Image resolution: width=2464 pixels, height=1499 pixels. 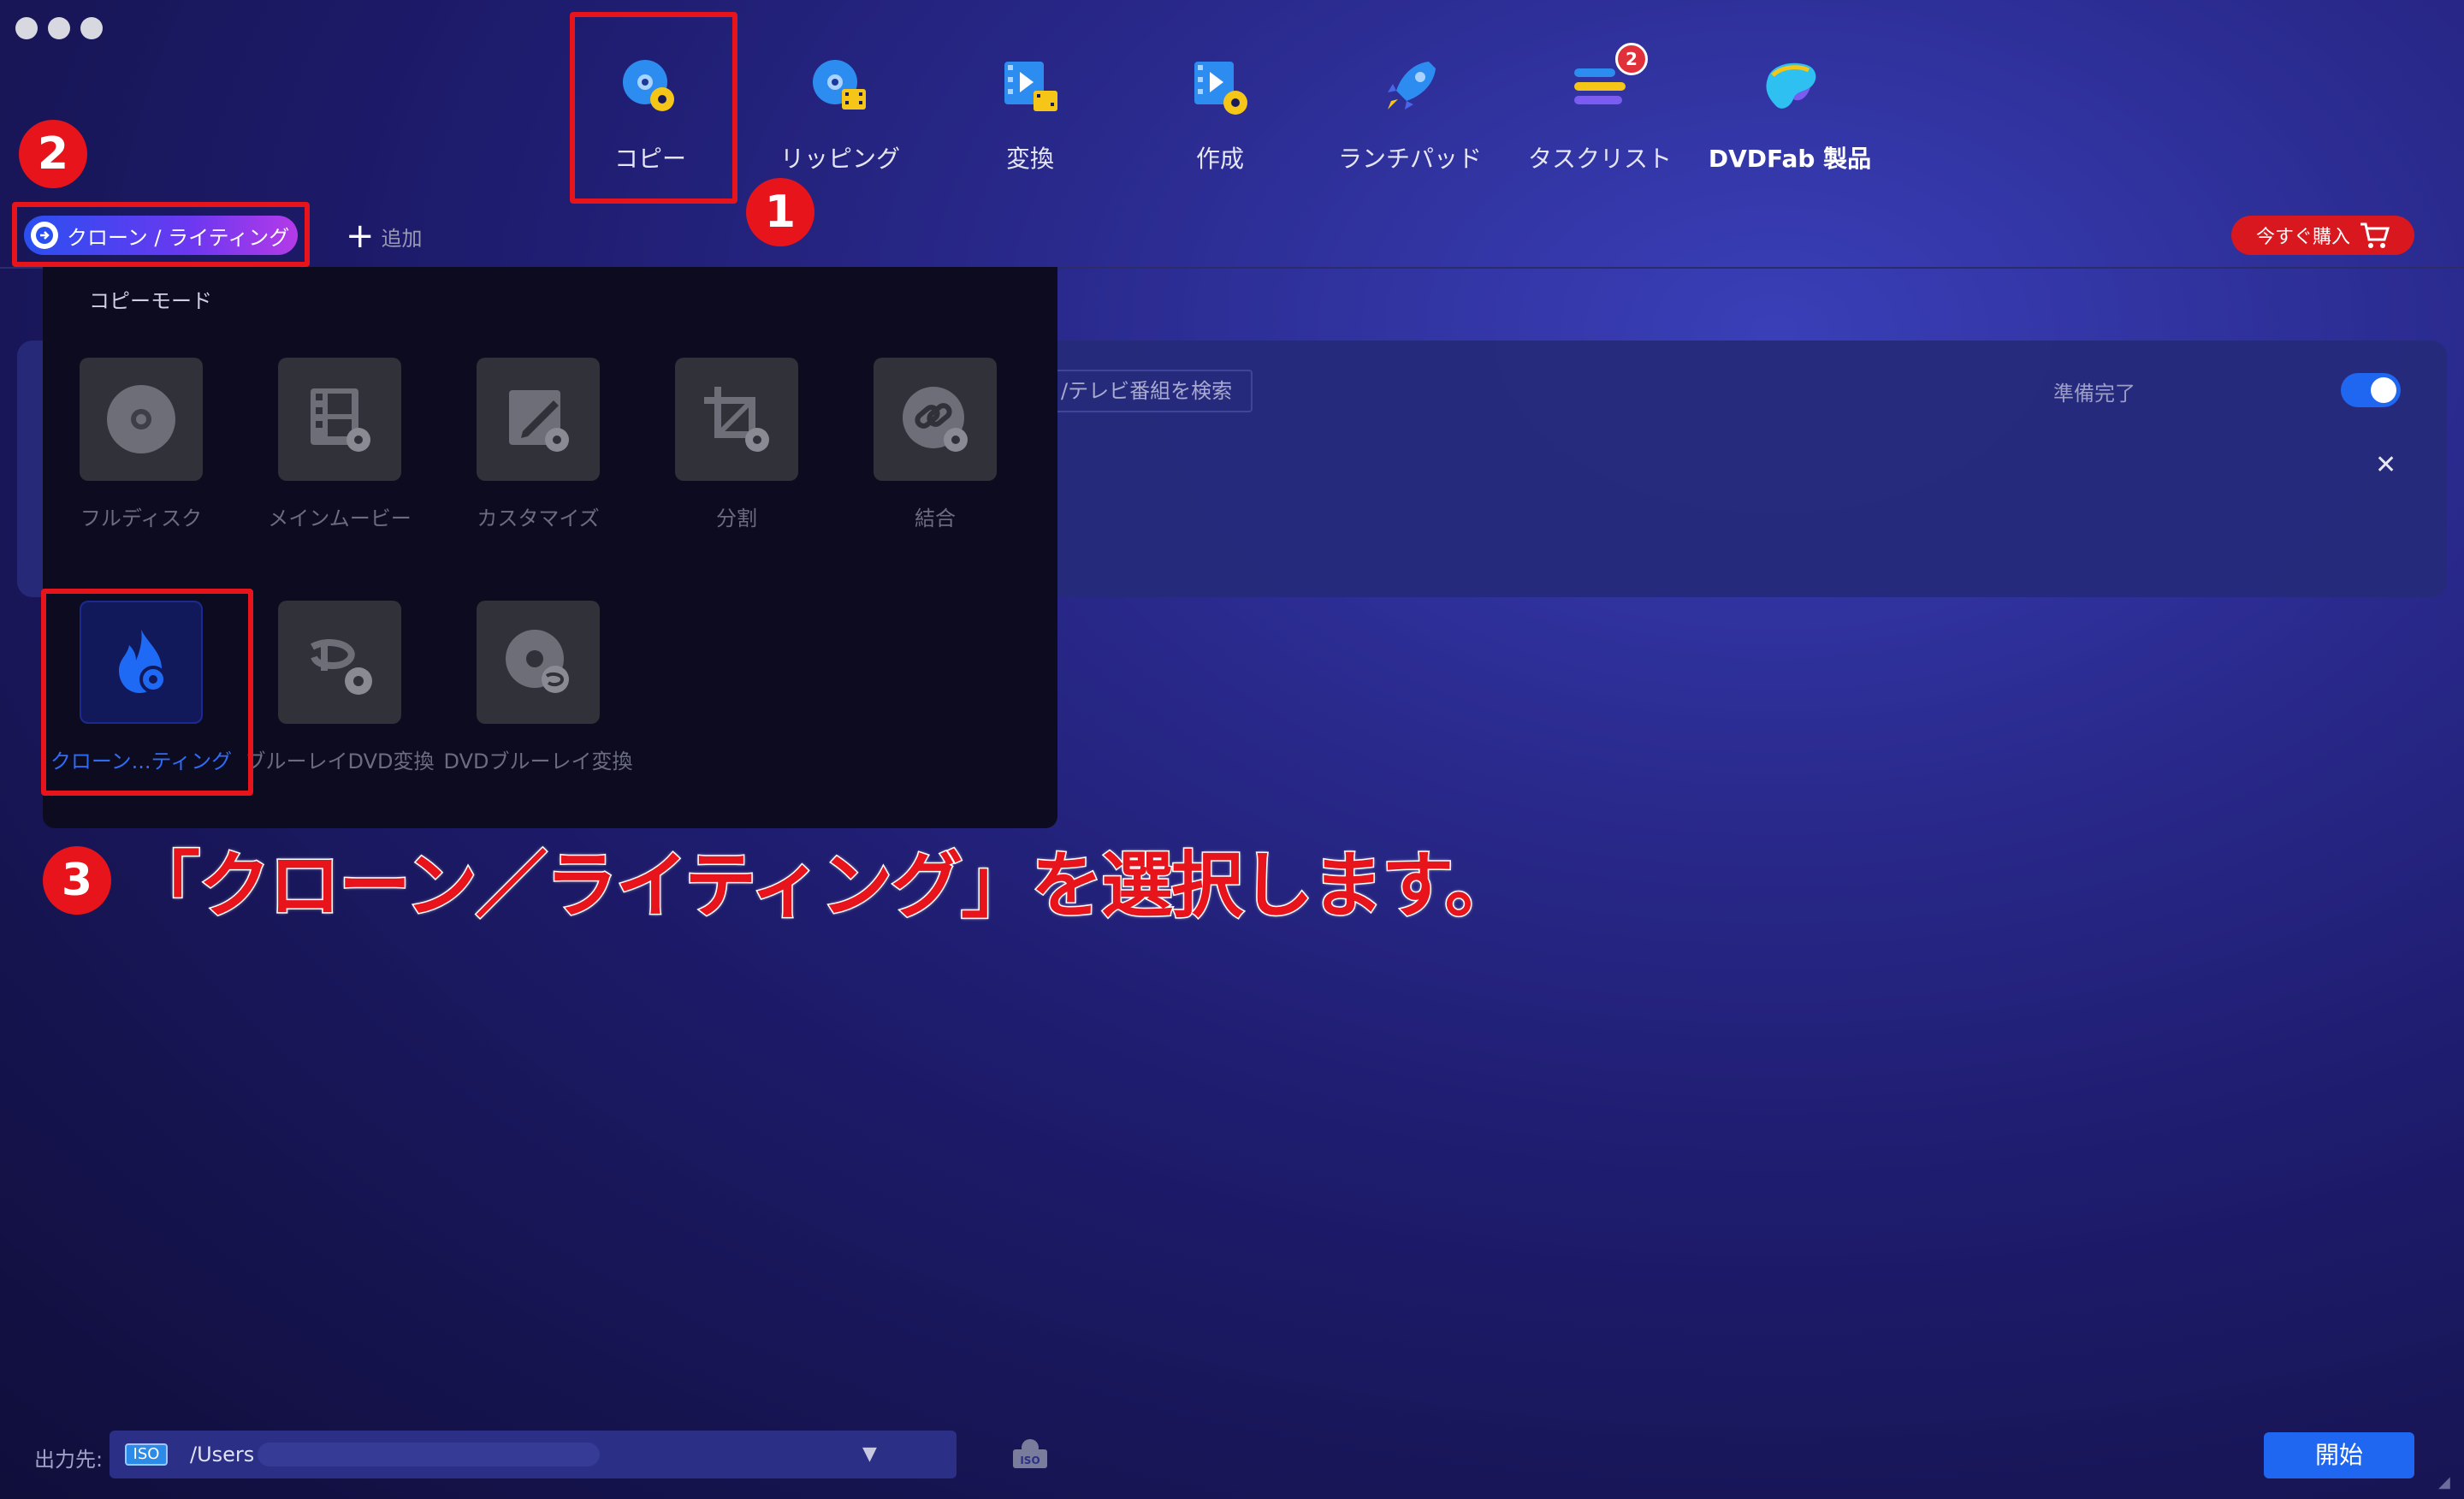 What do you see at coordinates (935, 419) in the screenshot?
I see `merge-icon` at bounding box center [935, 419].